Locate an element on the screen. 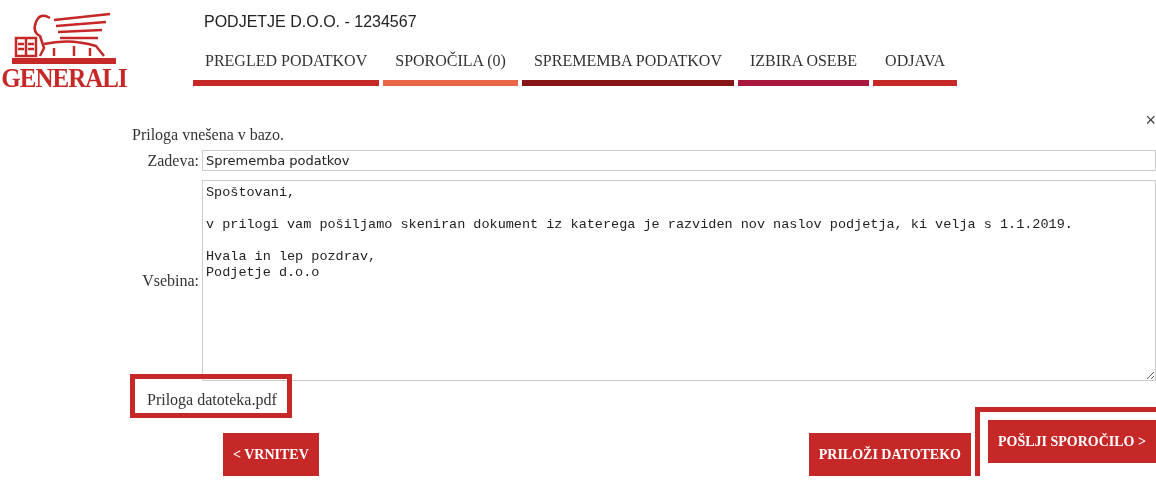 The height and width of the screenshot is (484, 1156). logo-text: GENERALI is located at coordinates (64, 78).